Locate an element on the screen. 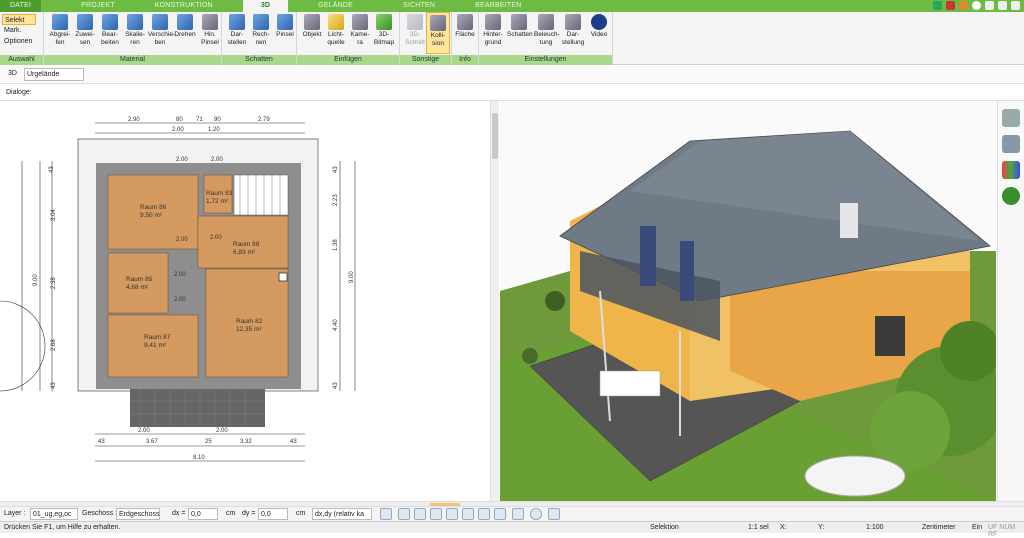 This screenshot has width=1024, height=538. clock-icon is located at coordinates (386, 514).